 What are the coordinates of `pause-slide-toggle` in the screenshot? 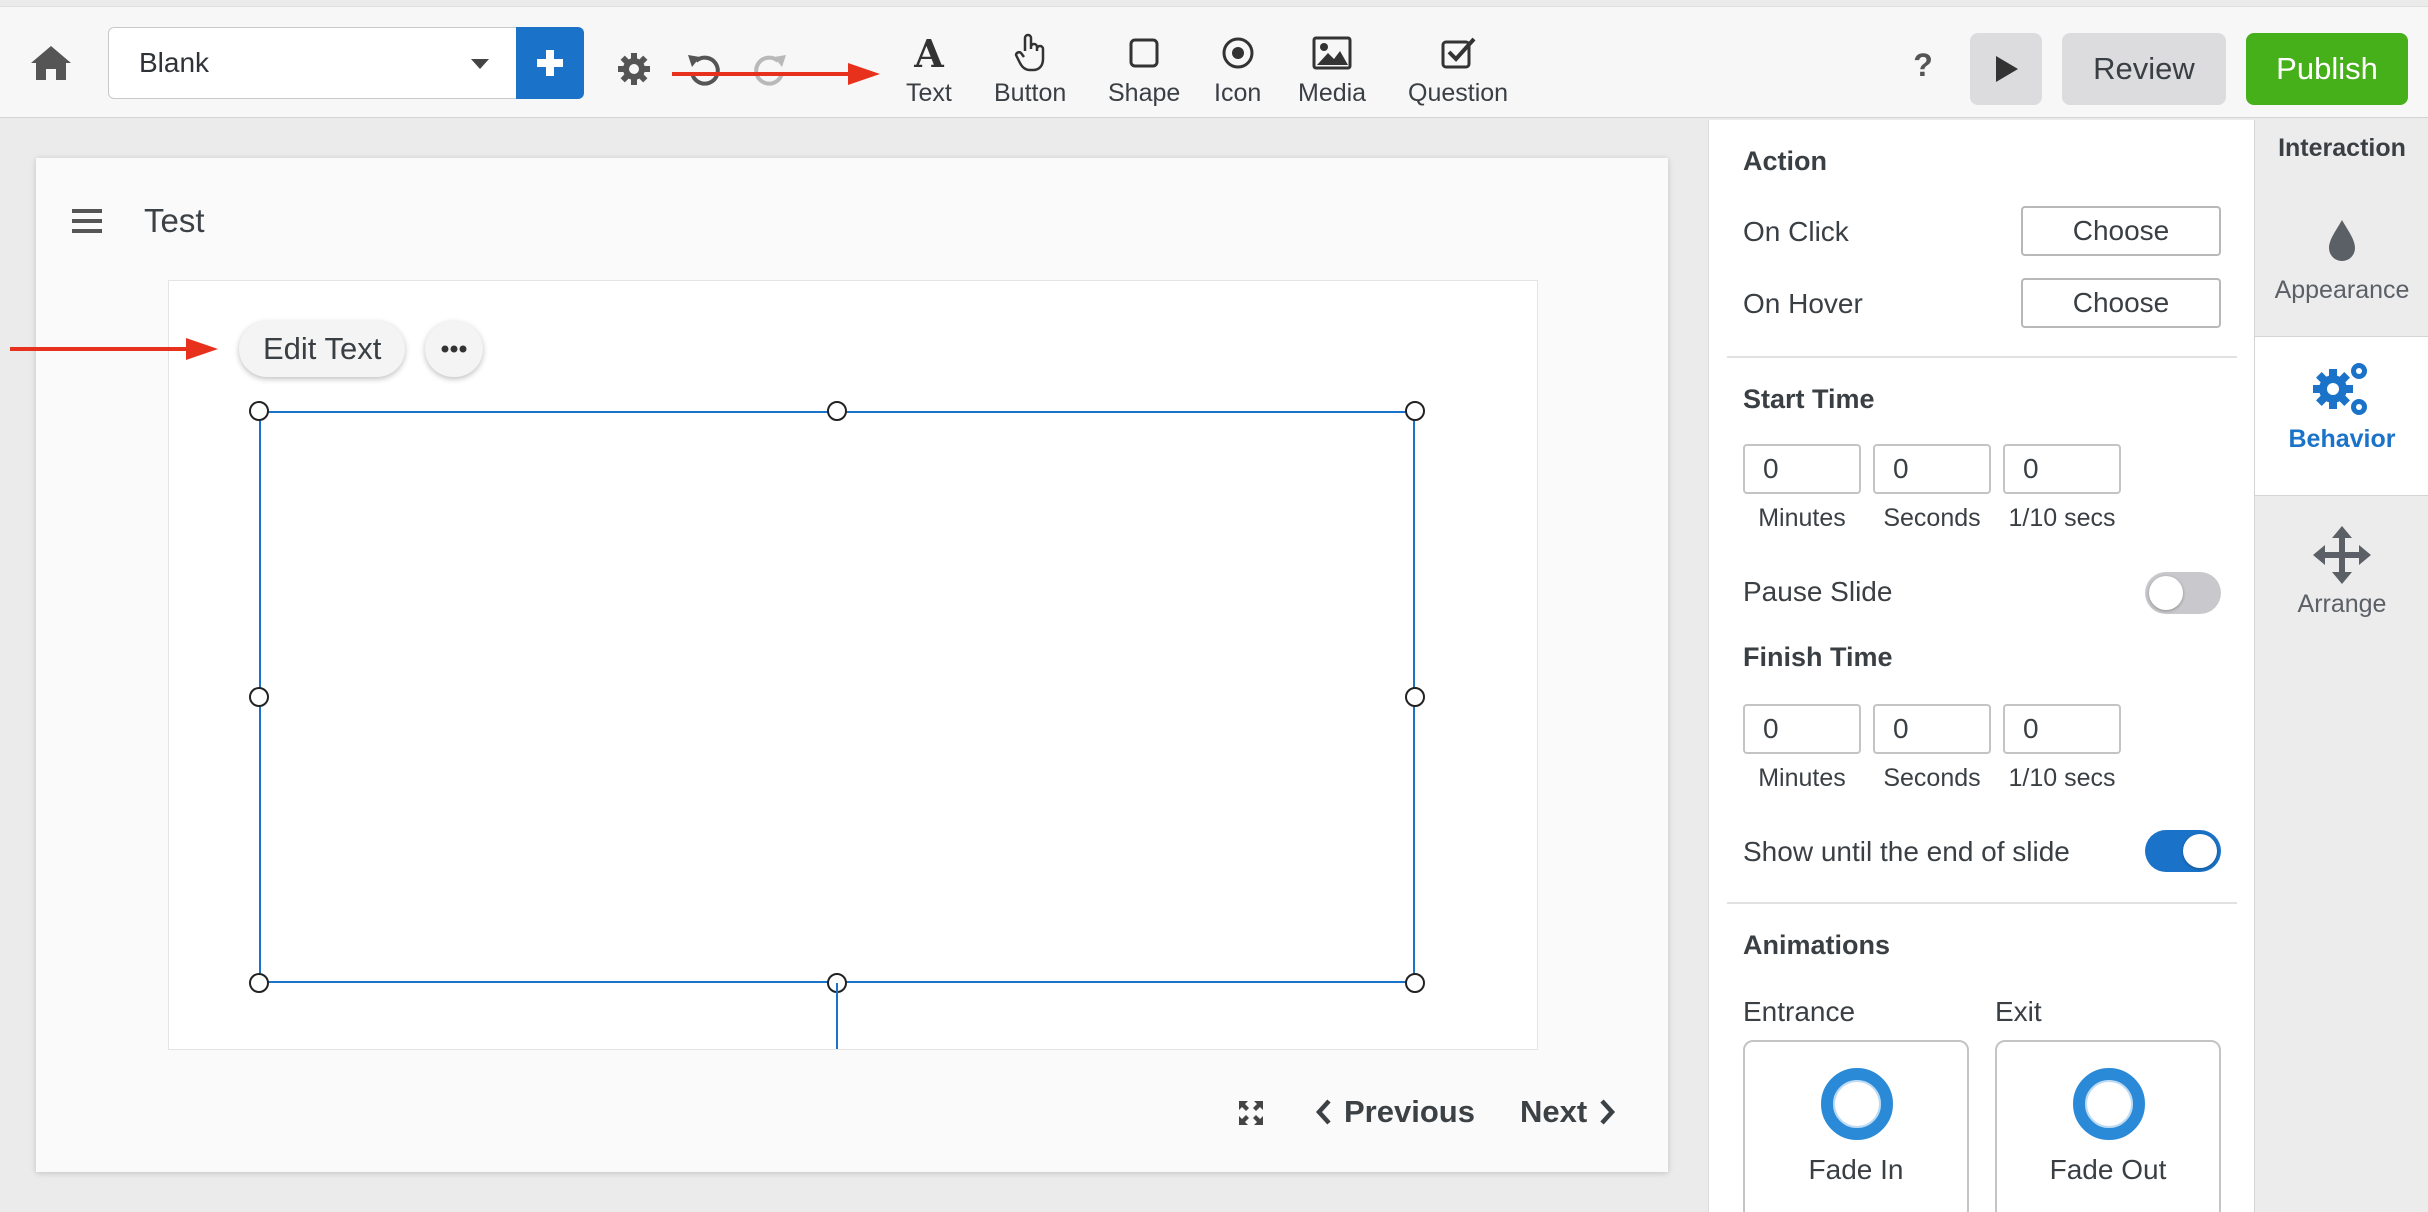 It's located at (2183, 593).